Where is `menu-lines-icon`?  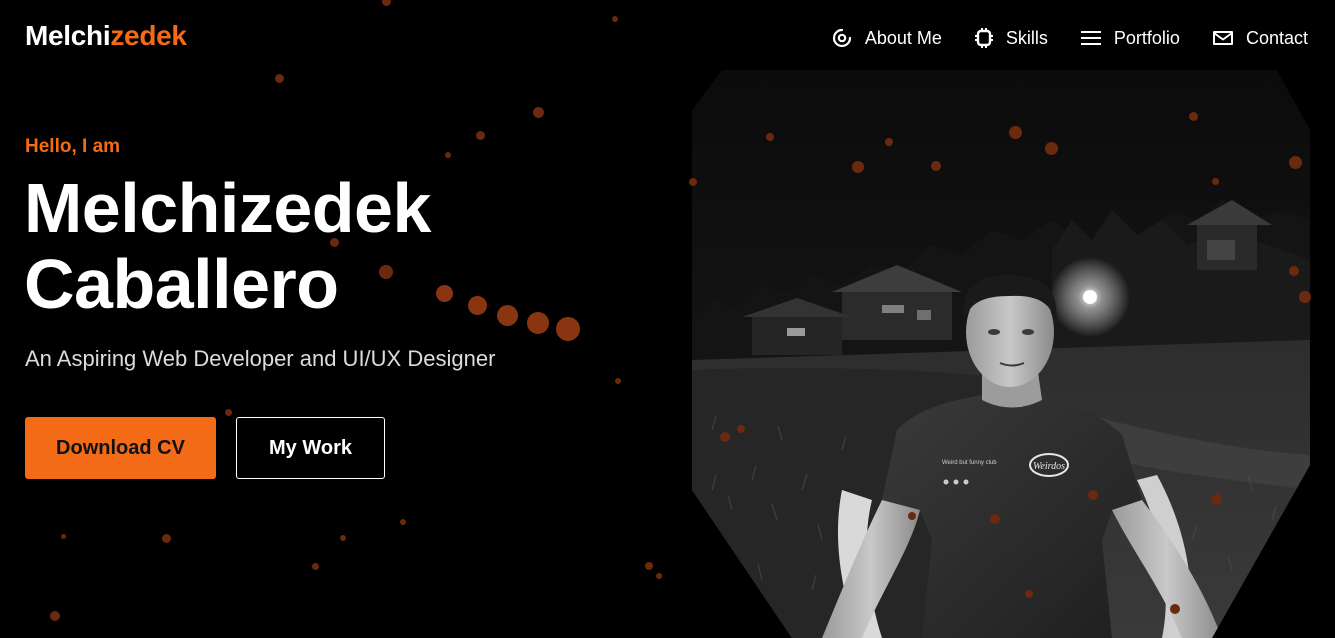
menu-lines-icon is located at coordinates (1091, 38).